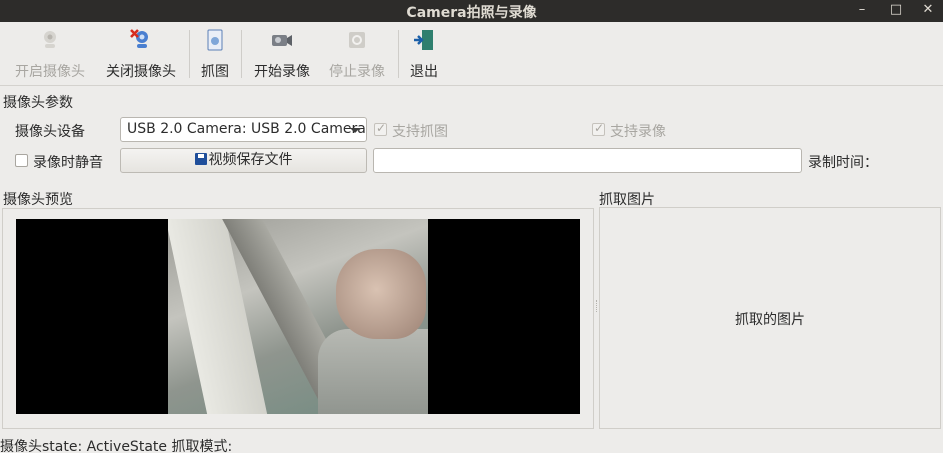 This screenshot has height=453, width=943. I want to click on exit-label: 退出, so click(424, 72).